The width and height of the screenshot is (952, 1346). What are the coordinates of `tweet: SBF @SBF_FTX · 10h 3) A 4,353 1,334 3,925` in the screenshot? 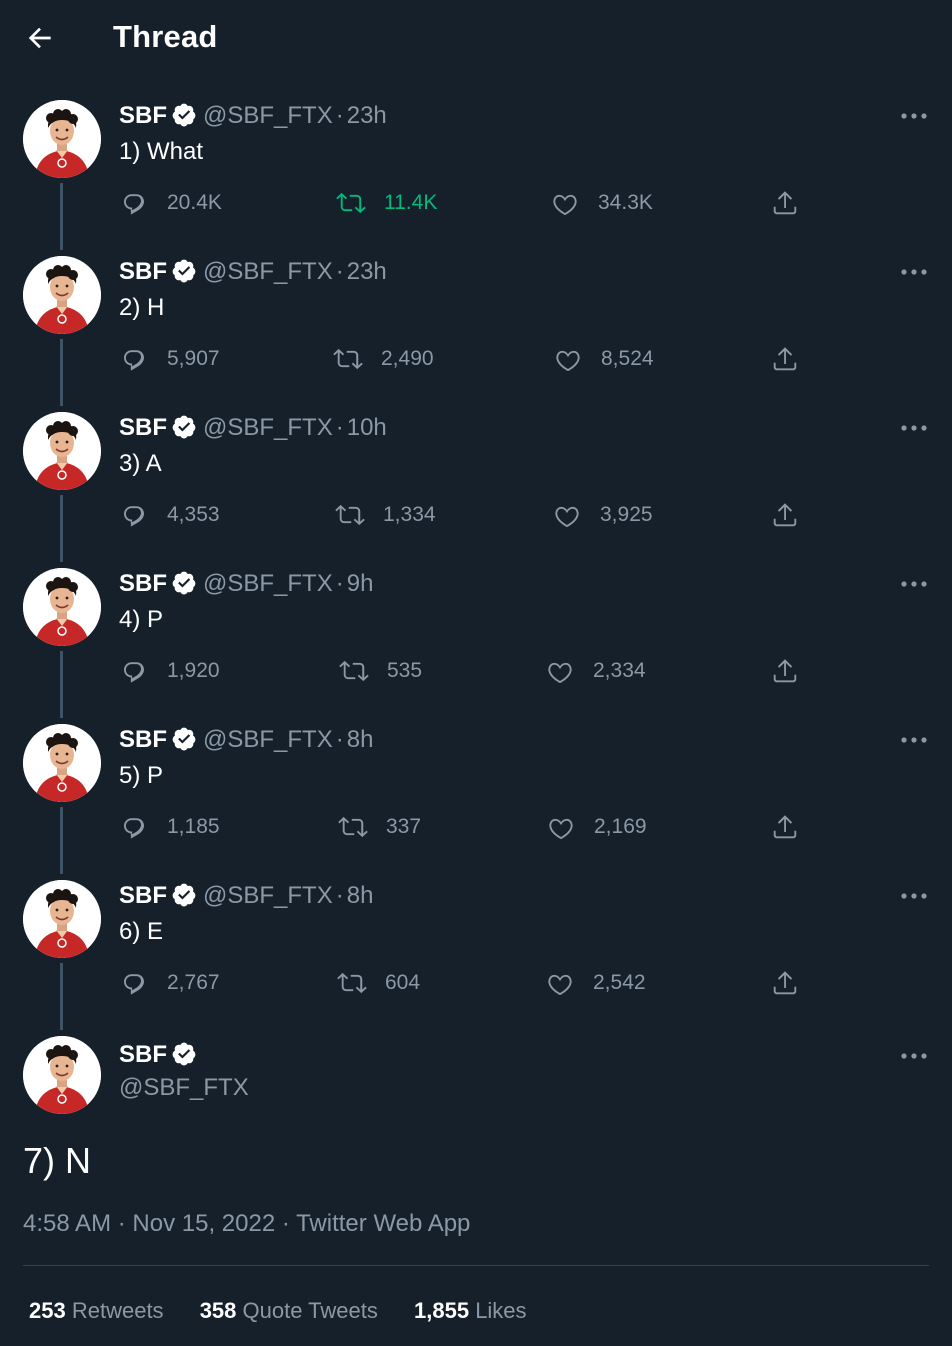 It's located at (476, 490).